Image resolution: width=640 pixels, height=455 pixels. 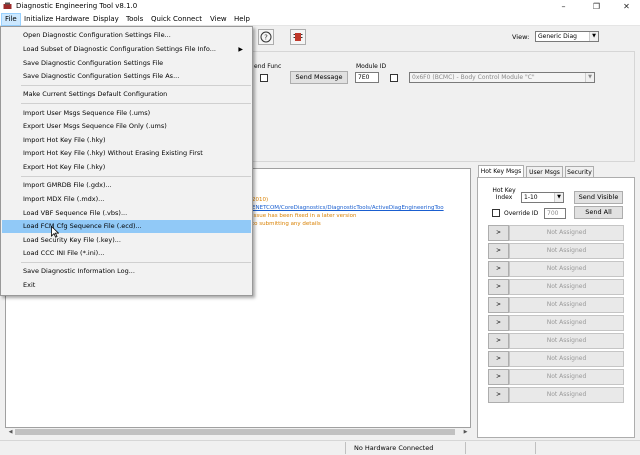 I want to click on chevron-down-icon: ▼, so click(x=589, y=77).